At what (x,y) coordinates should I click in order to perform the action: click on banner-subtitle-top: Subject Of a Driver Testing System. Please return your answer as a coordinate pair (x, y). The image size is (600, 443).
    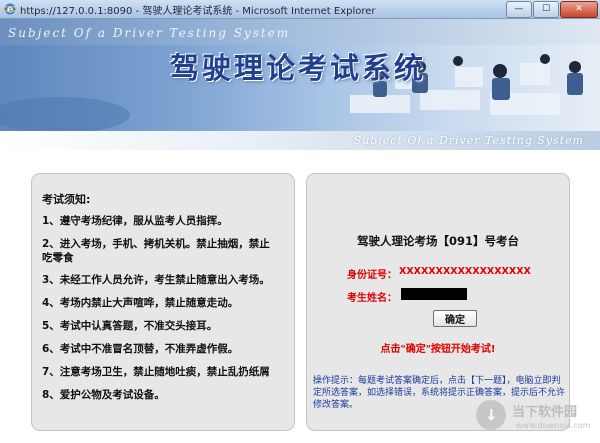
    Looking at the image, I should click on (149, 33).